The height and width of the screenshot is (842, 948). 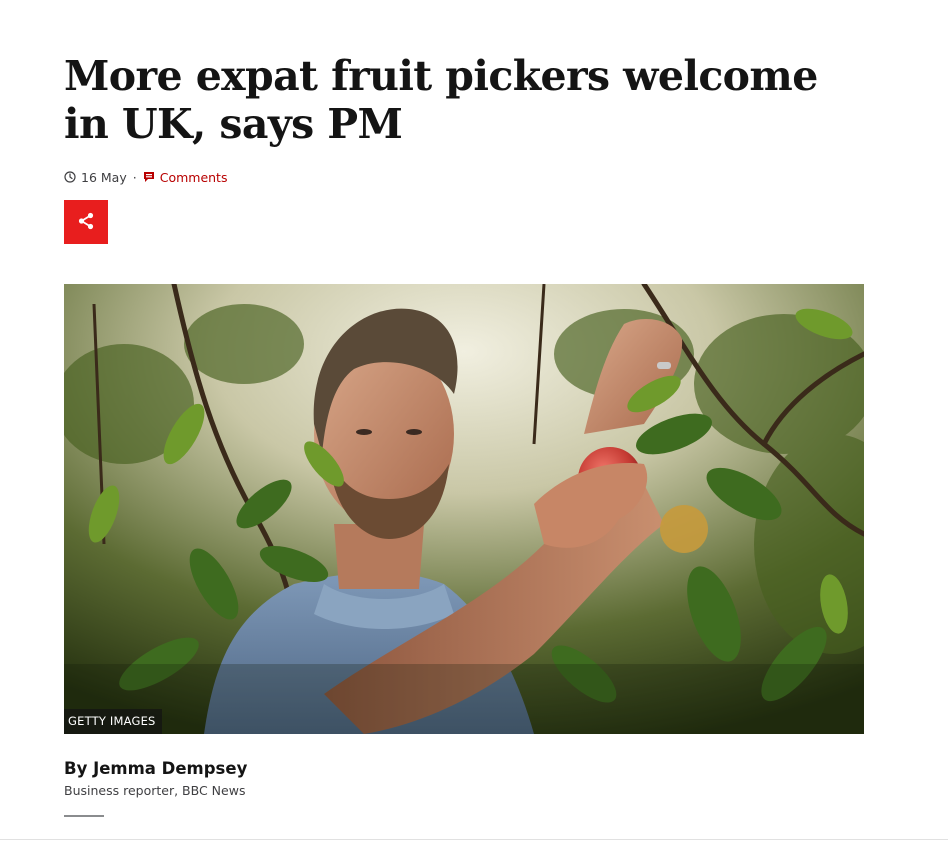 I want to click on share-icon, so click(x=86, y=222).